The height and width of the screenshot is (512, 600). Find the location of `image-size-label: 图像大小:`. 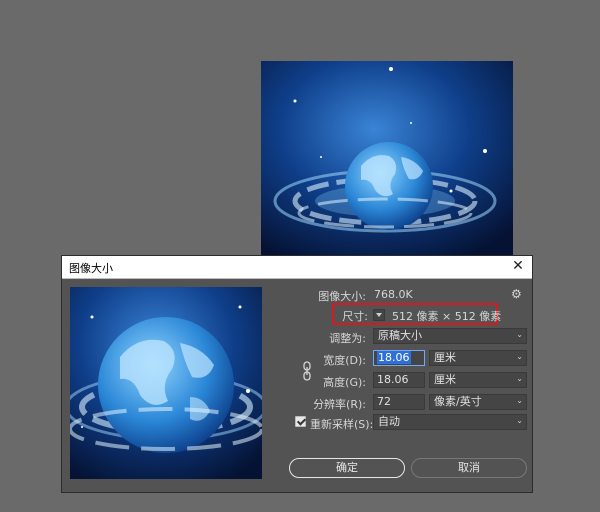

image-size-label: 图像大小: is located at coordinates (342, 296).